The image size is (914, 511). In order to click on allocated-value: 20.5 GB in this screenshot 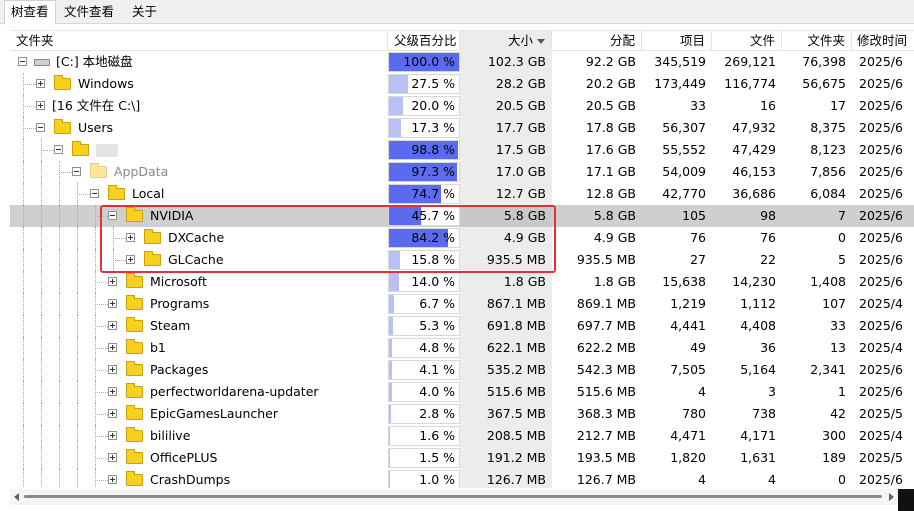, I will do `click(610, 105)`.